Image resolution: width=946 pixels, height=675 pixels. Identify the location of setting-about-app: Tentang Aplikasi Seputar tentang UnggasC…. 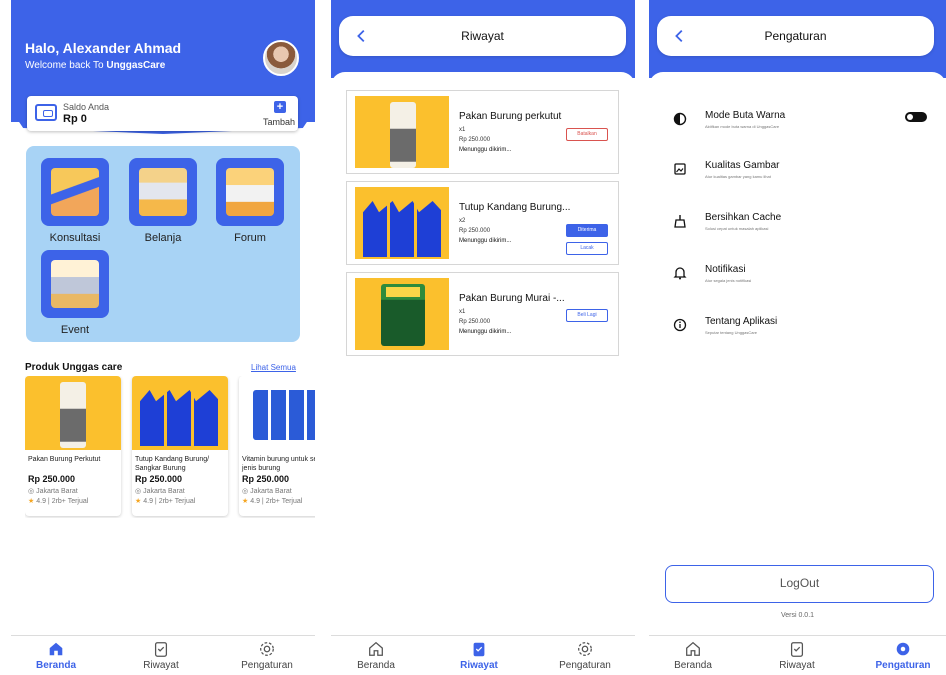
(803, 337).